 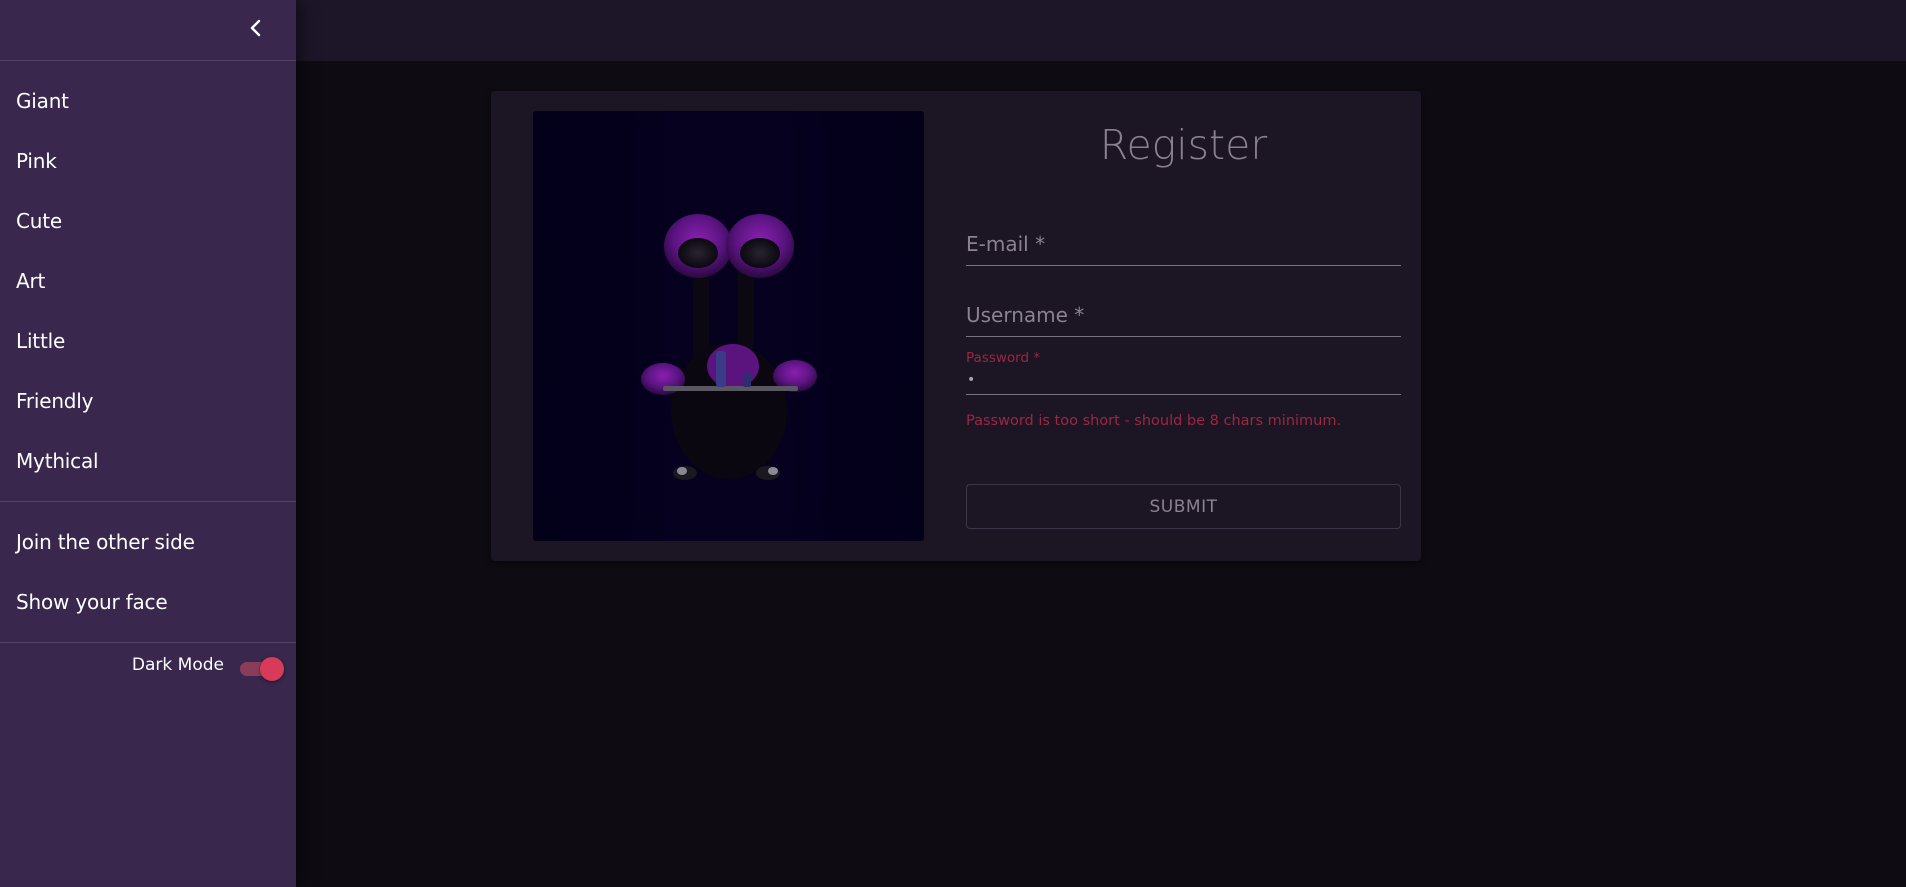 I want to click on email-underline, so click(x=1183, y=265).